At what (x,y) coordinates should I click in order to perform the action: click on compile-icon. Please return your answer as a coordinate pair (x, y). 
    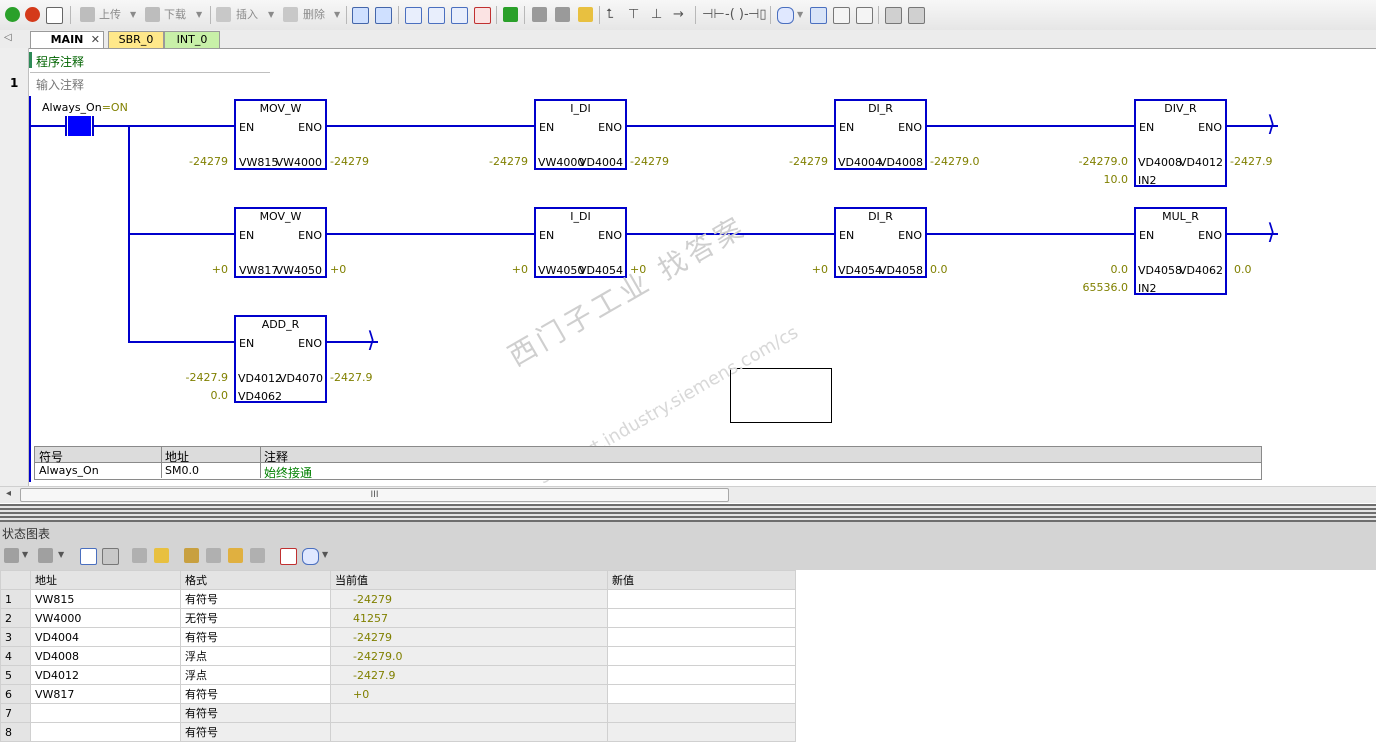
    Looking at the image, I should click on (54, 15).